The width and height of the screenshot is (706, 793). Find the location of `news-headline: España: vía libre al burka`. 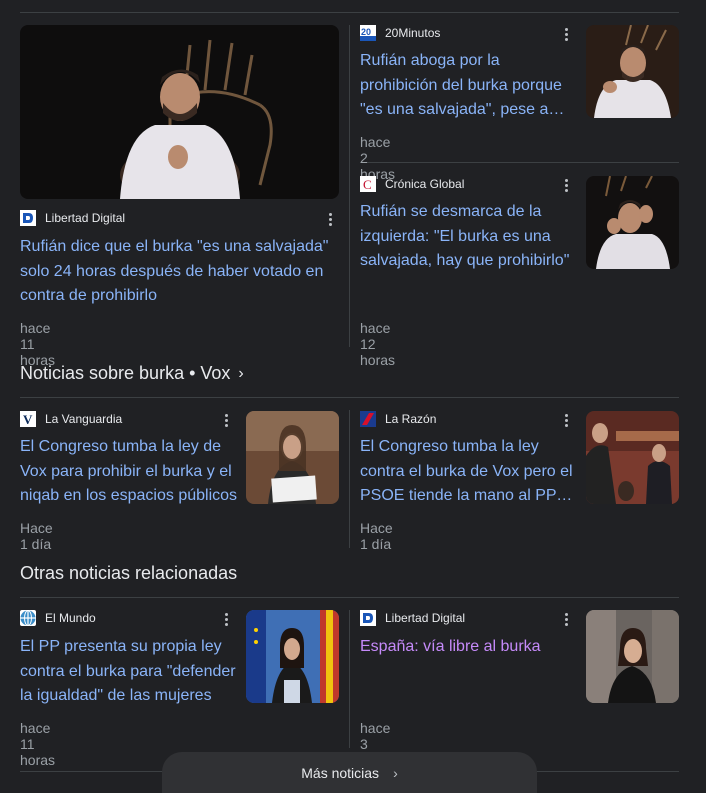

news-headline: España: vía libre al burka is located at coordinates (469, 647).